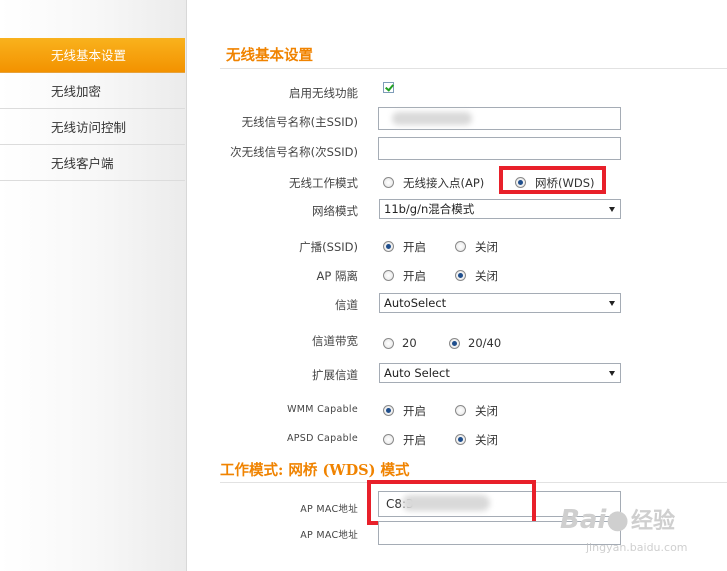  I want to click on work-mode-ap-radio, so click(388, 182).